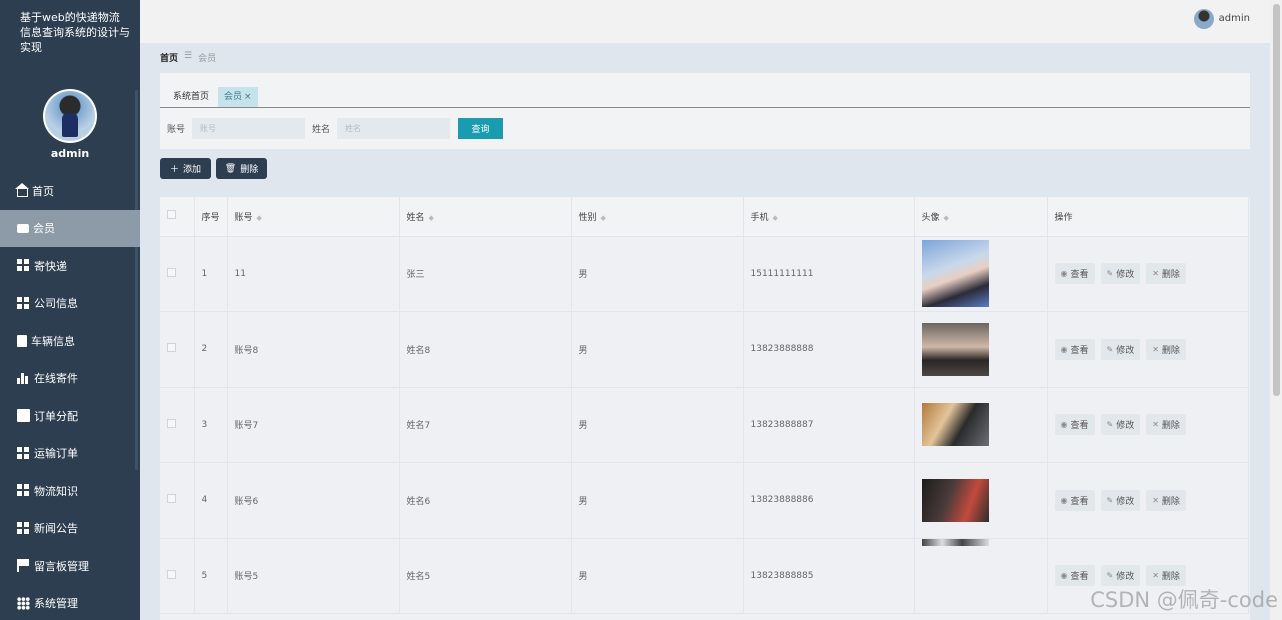  Describe the element at coordinates (829, 217) in the screenshot. I see `header-phone: 手机 ◆` at that location.